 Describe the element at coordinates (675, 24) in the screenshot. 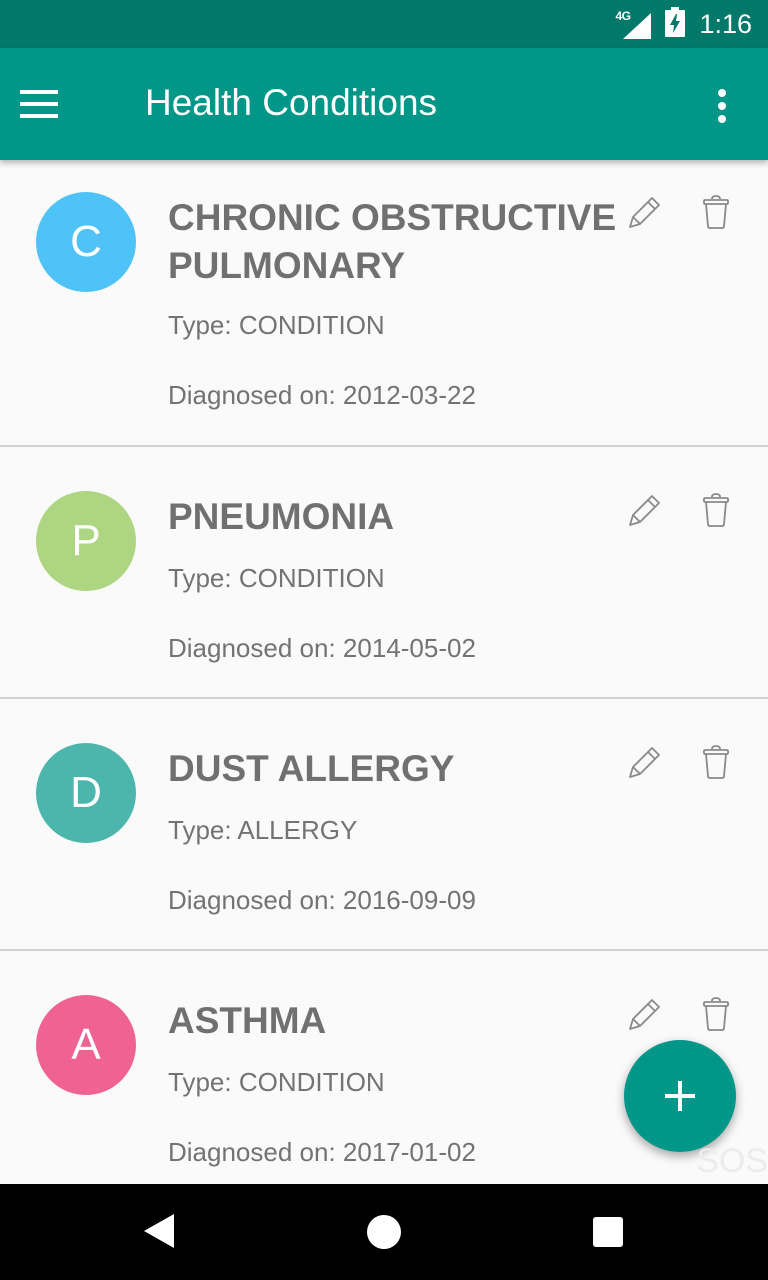

I see `battery-icon` at that location.